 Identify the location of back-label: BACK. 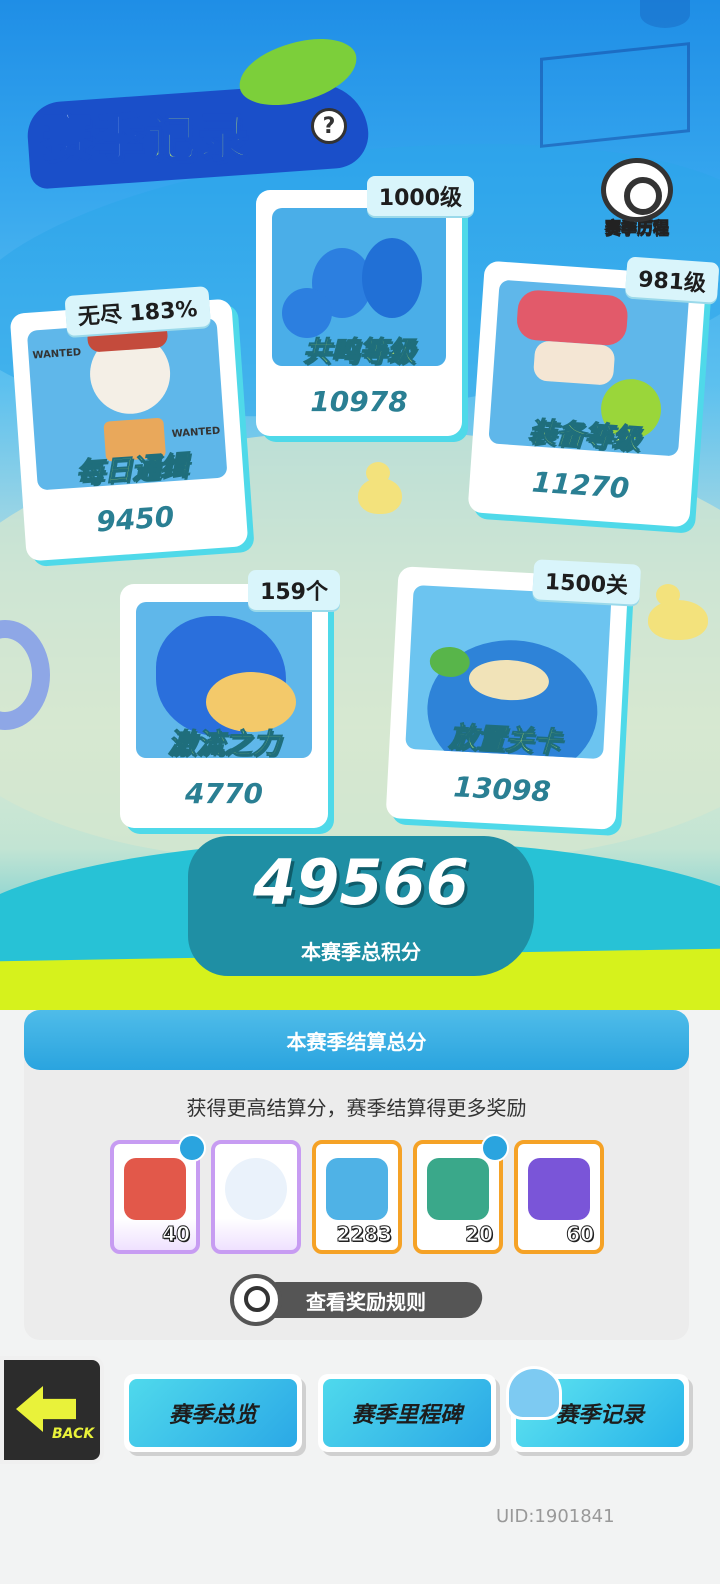
(73, 1434).